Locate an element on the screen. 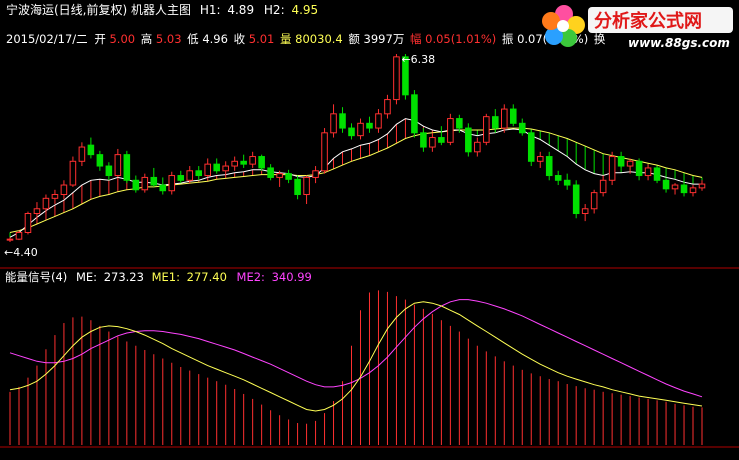 This screenshot has height=460, width=739. header-title-line: 宁波海运(日线,前复权) 机器人主图 H1: 4.89 H2: 4.95 is located at coordinates (162, 9).